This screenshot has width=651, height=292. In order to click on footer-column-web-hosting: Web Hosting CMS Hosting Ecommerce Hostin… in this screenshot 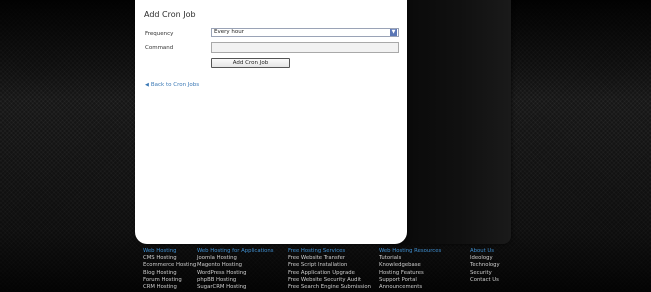, I will do `click(169, 269)`.